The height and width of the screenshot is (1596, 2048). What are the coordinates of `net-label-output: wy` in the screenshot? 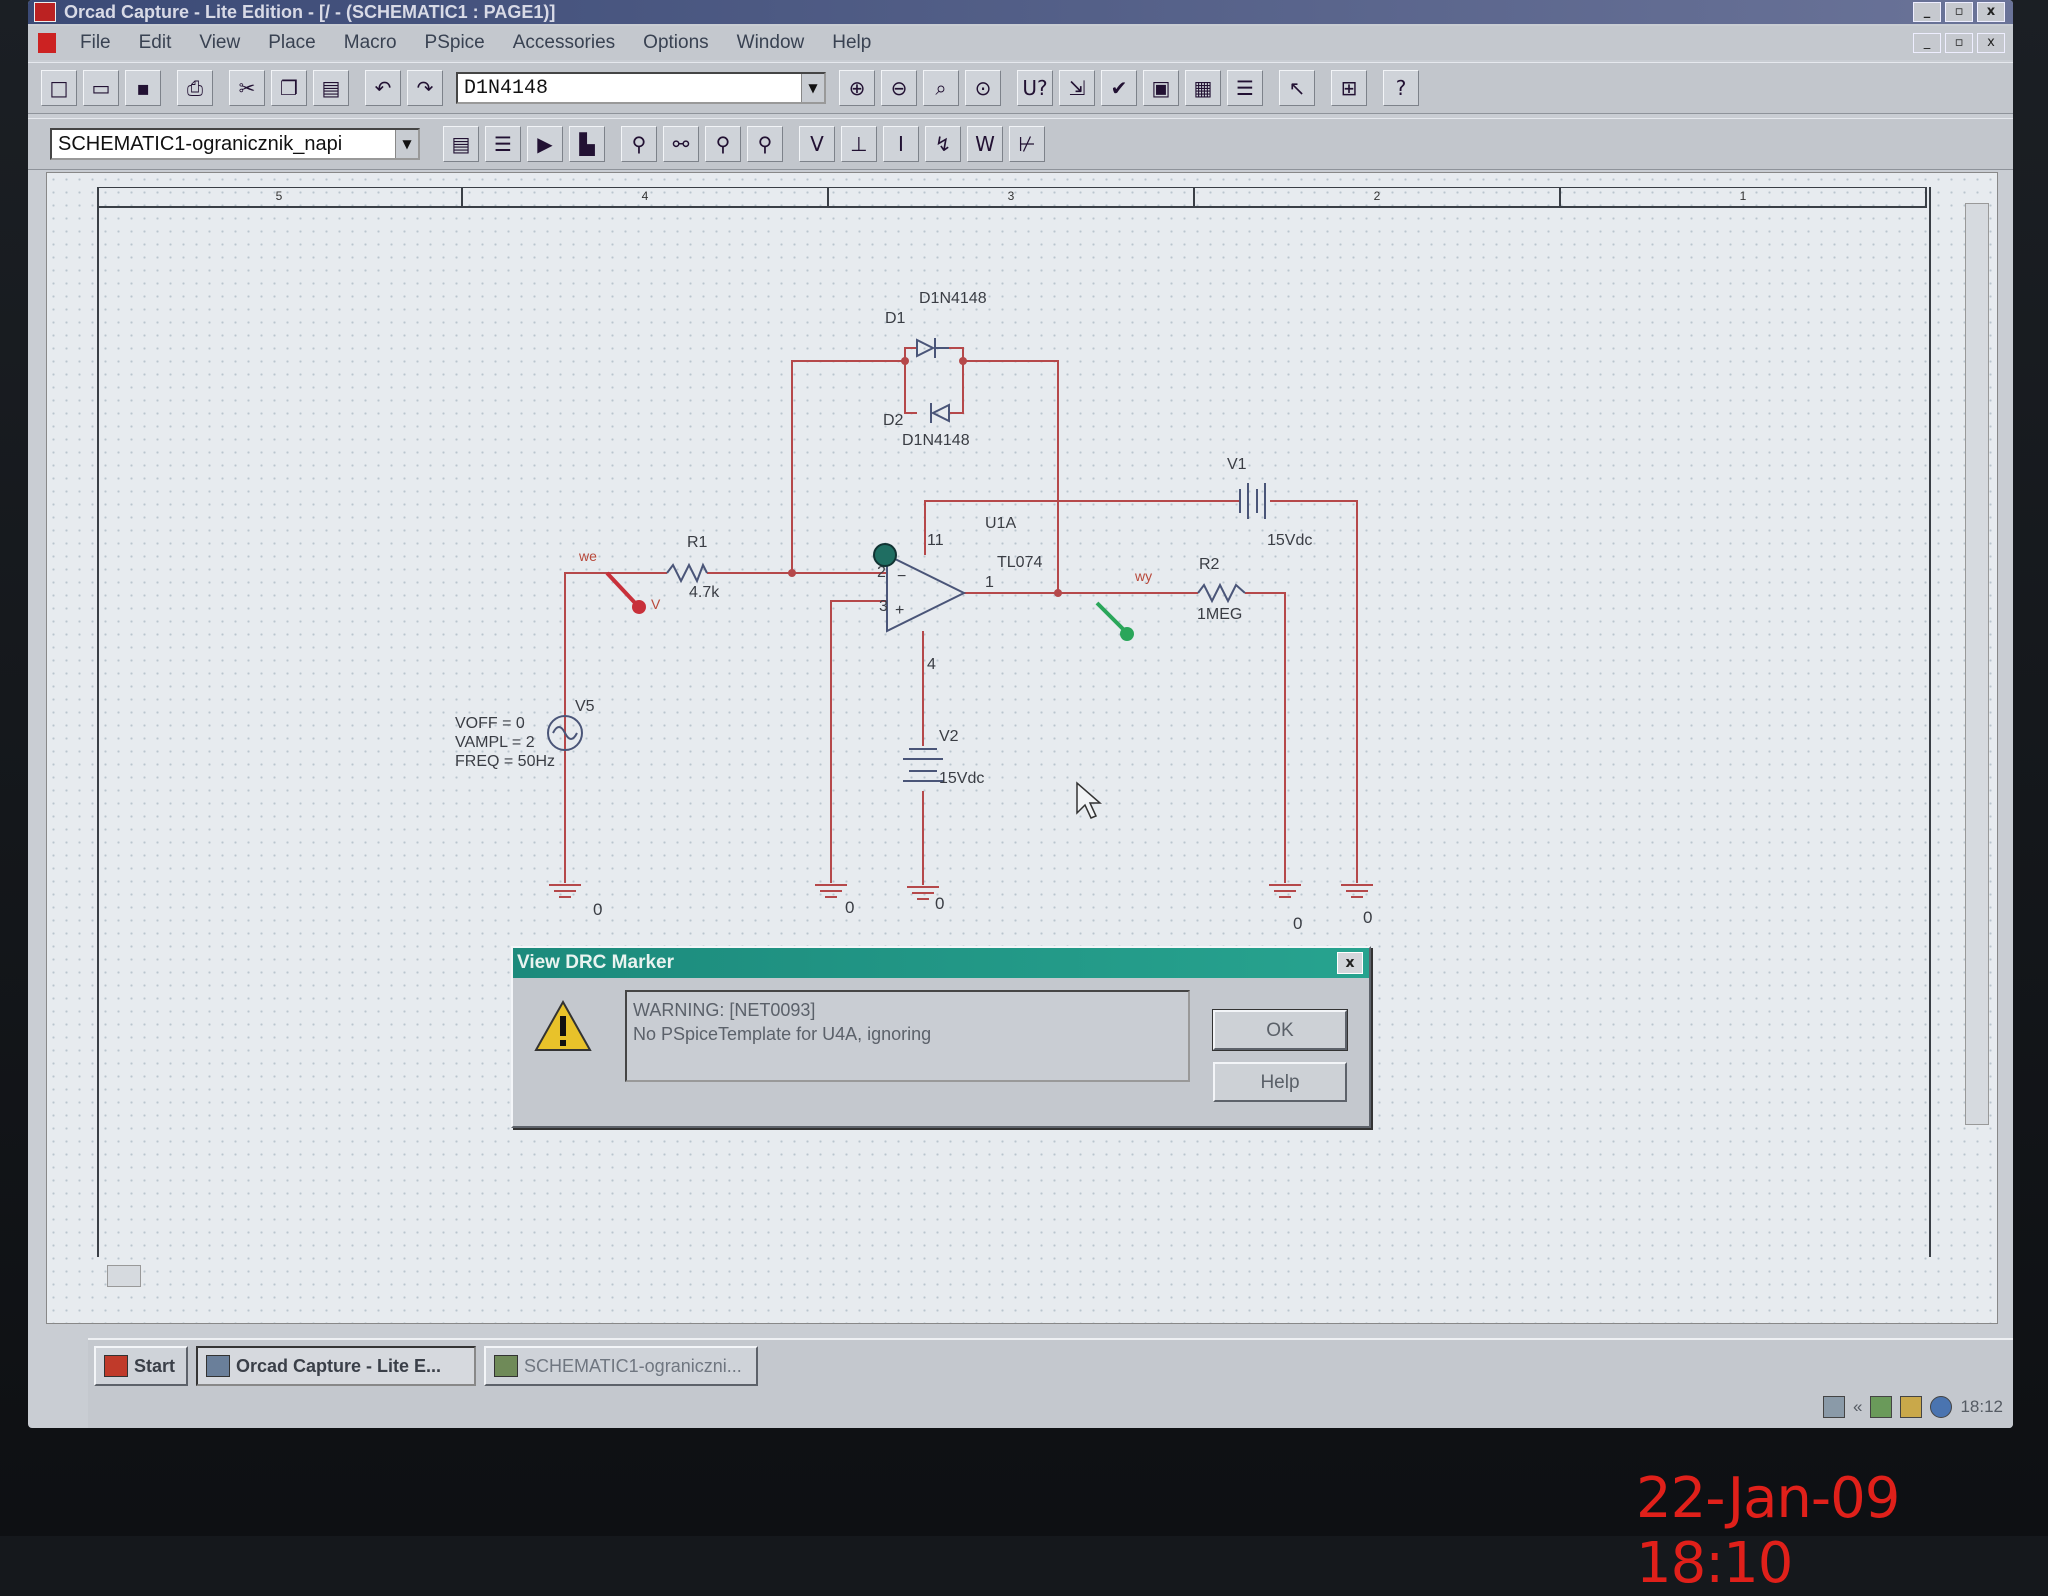 It's located at (1143, 576).